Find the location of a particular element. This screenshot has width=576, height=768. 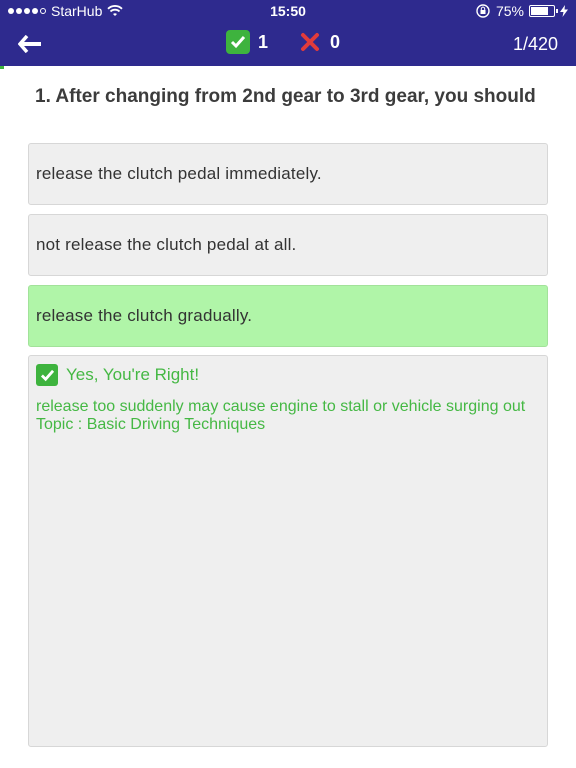

rotation-lock-icon is located at coordinates (483, 11).